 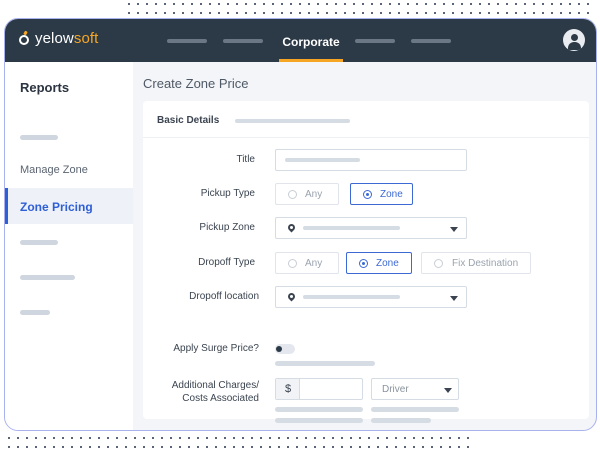 I want to click on pickup-type-zone-radio: Zone, so click(x=381, y=194).